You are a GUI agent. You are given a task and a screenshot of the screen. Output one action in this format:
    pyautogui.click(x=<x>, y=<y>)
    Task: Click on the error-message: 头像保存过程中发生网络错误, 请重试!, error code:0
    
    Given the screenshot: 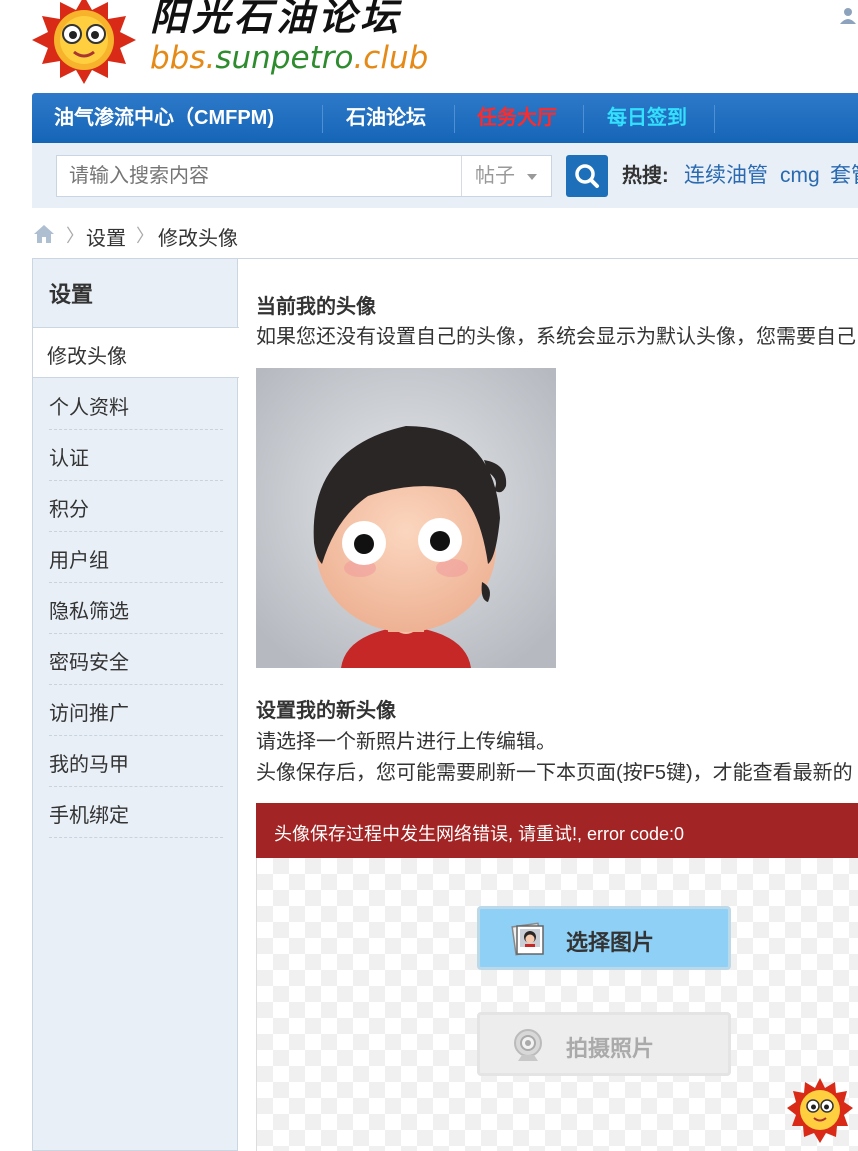 What is the action you would take?
    pyautogui.click(x=479, y=834)
    